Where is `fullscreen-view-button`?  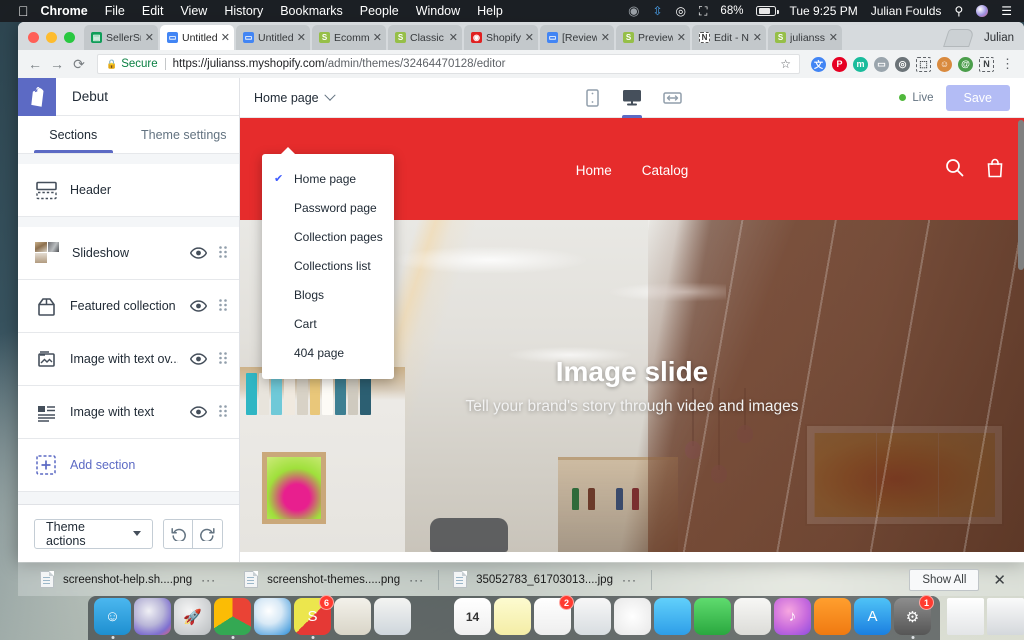 fullscreen-view-button is located at coordinates (672, 98).